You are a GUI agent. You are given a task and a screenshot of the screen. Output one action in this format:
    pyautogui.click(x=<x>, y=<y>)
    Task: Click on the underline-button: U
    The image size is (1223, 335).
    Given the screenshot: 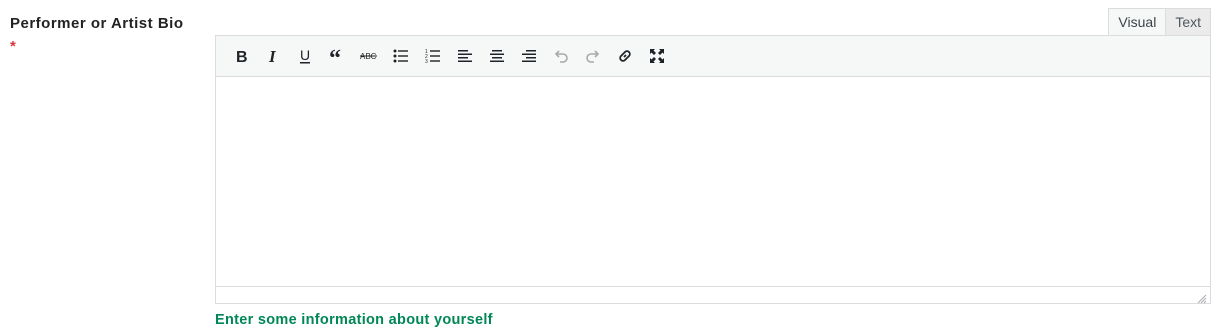 What is the action you would take?
    pyautogui.click(x=305, y=56)
    